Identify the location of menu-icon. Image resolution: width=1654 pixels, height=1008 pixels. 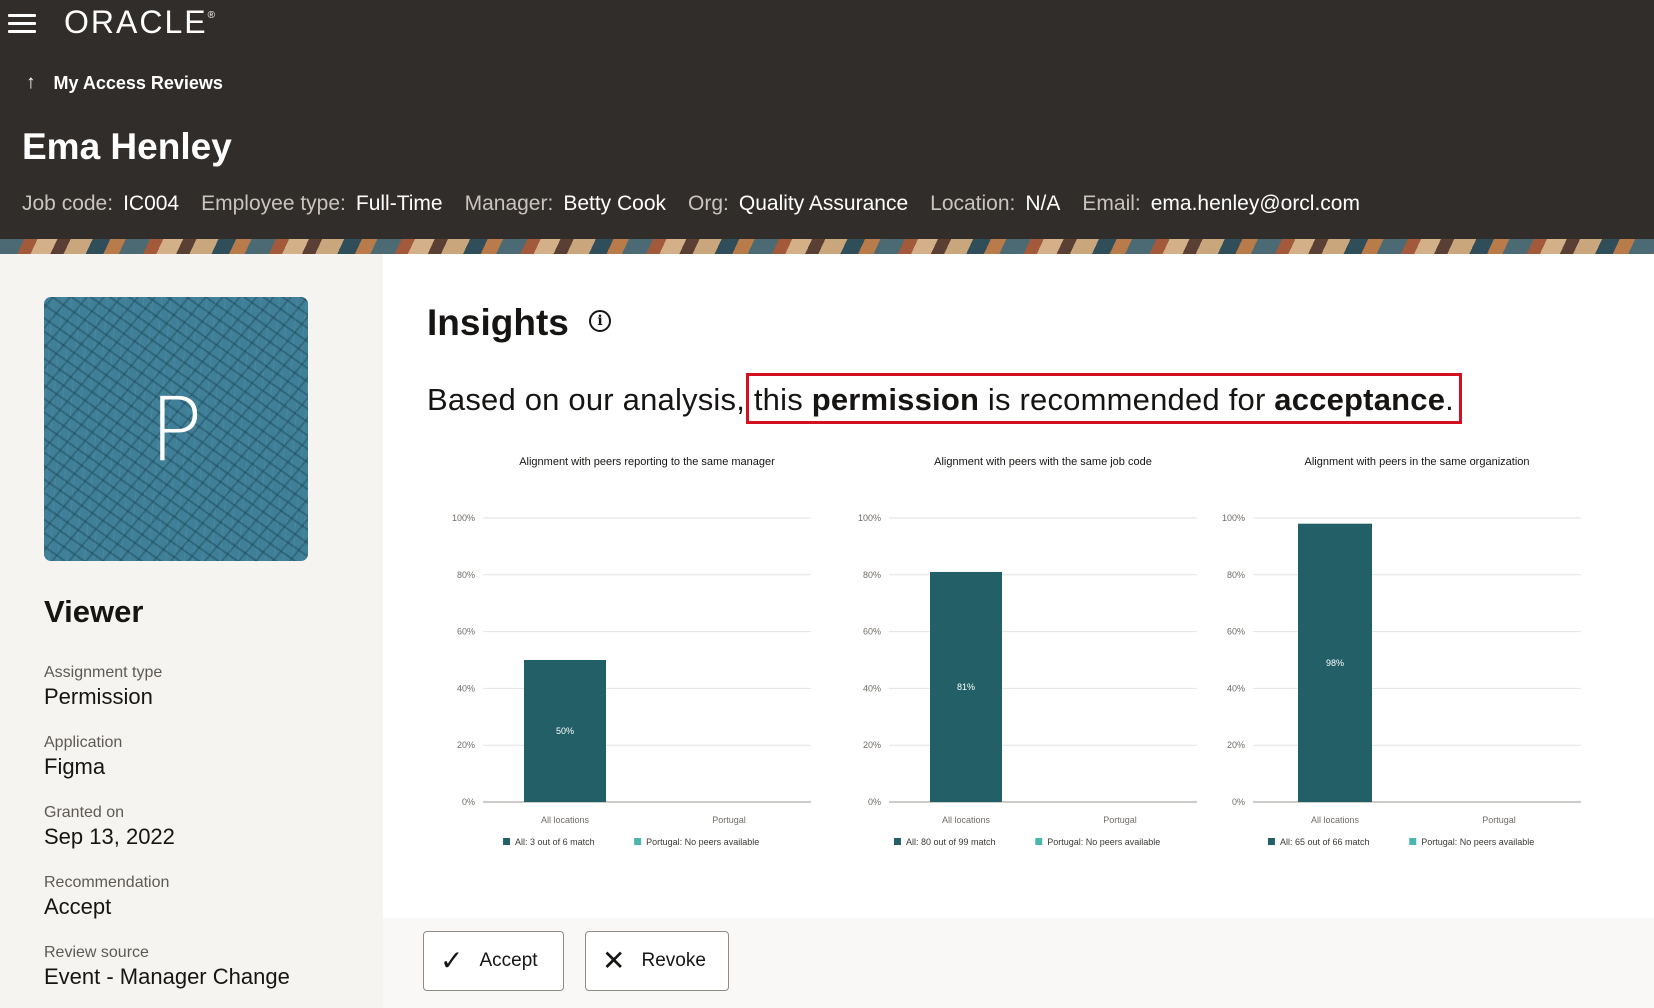
(23, 24).